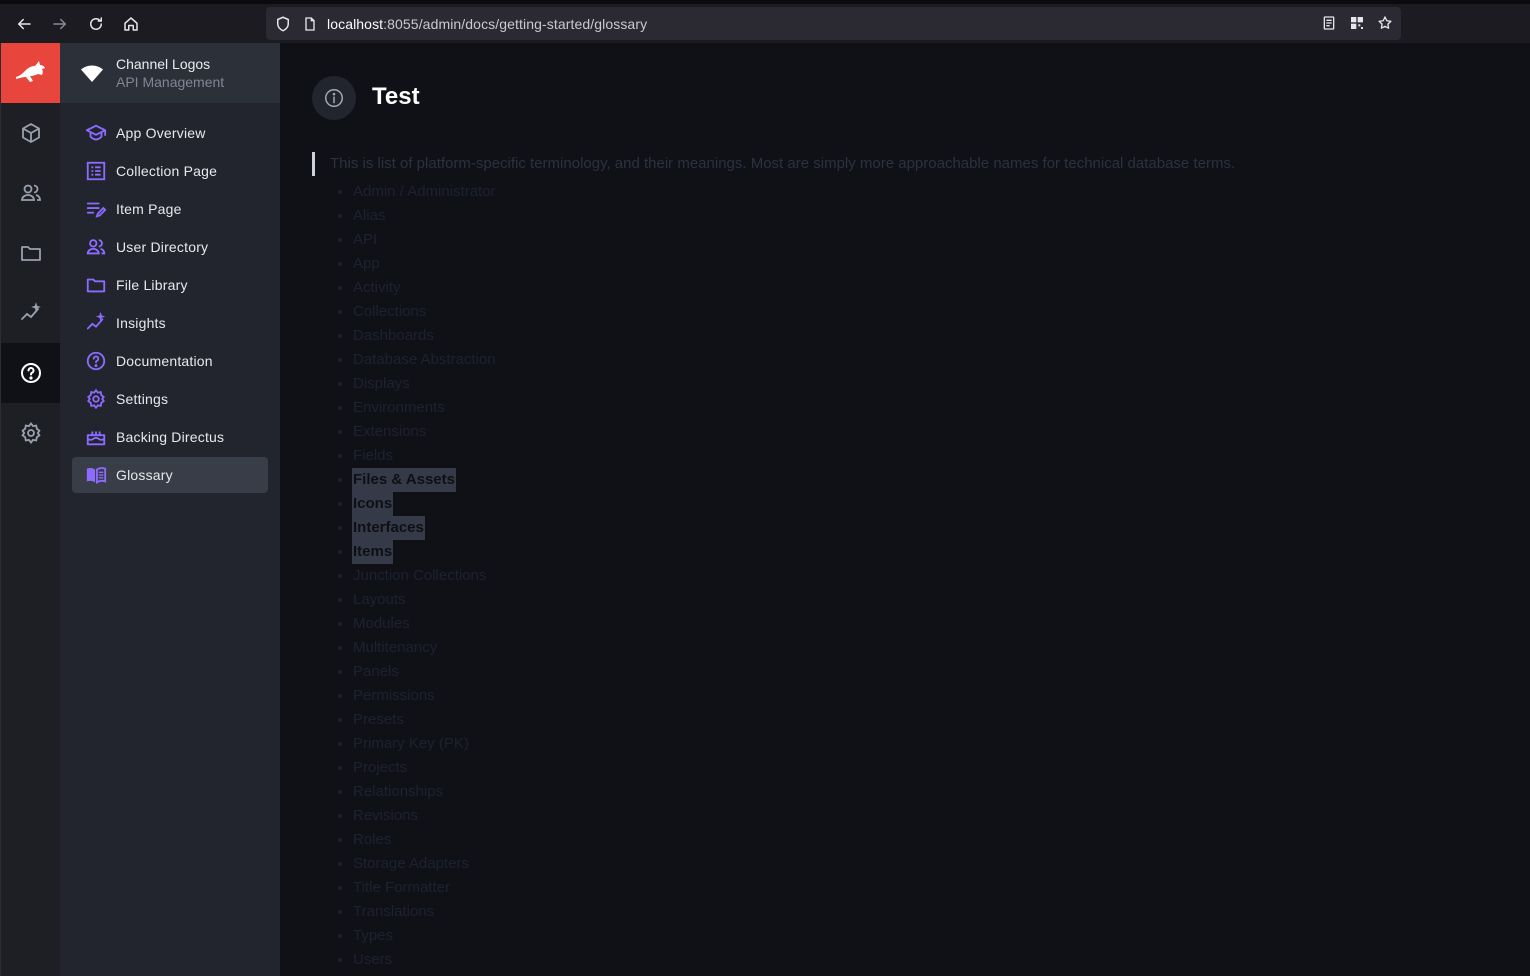 The width and height of the screenshot is (1530, 976). I want to click on glossary-term-item: Presets, so click(417, 720).